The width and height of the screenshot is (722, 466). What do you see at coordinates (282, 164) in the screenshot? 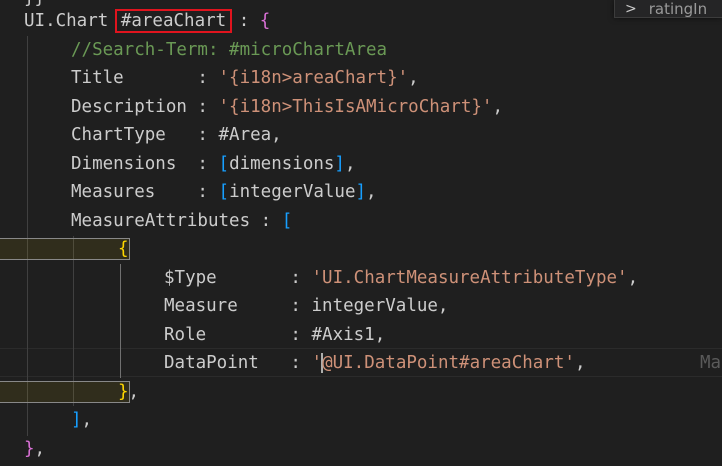
I see `code-token: dimensions` at bounding box center [282, 164].